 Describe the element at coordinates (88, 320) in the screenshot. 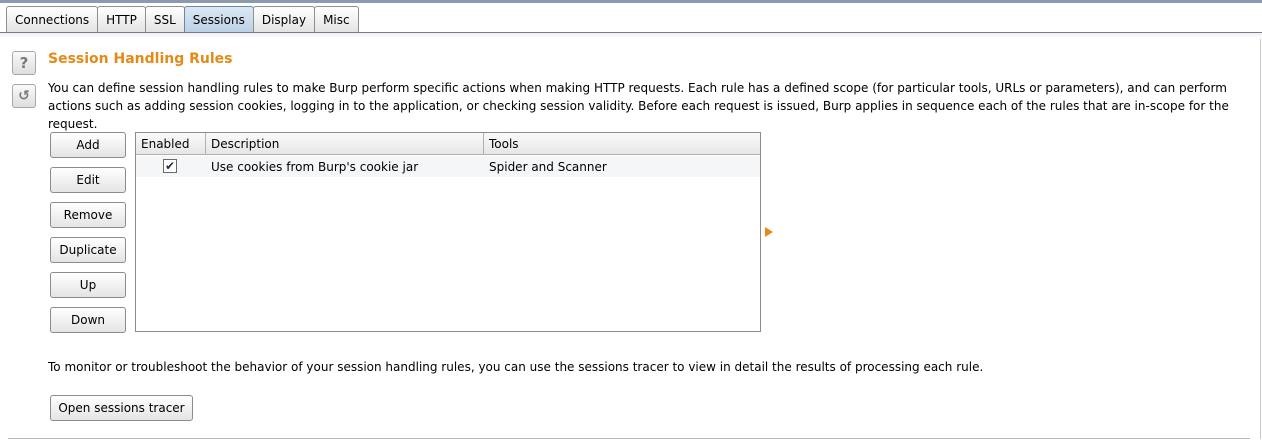

I see `down-button: Down` at that location.